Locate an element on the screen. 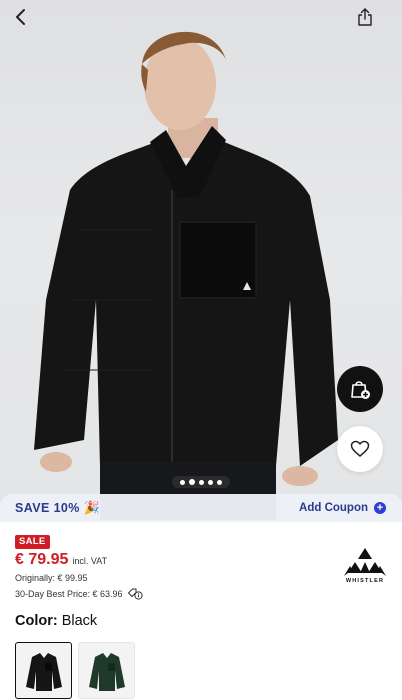  plus-circle-icon: + is located at coordinates (380, 508).